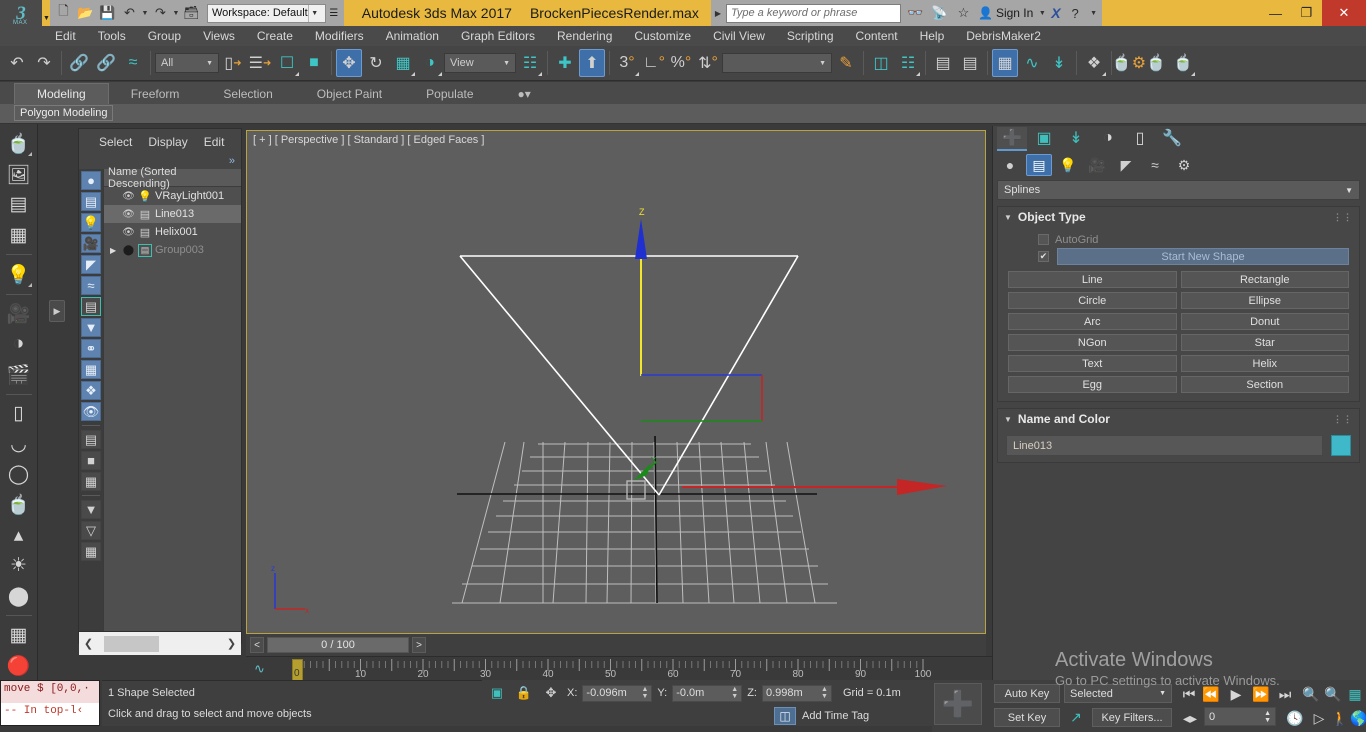 The height and width of the screenshot is (732, 1366). What do you see at coordinates (1092, 321) in the screenshot?
I see `arc-button: Arc` at bounding box center [1092, 321].